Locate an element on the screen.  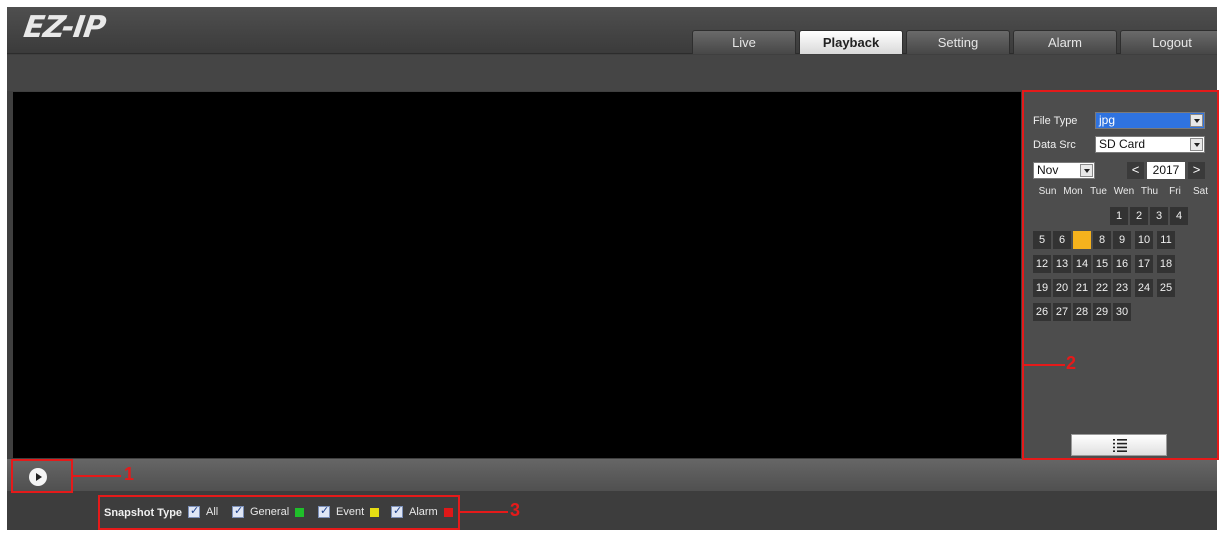
calendar-day: 25 is located at coordinates (1166, 288).